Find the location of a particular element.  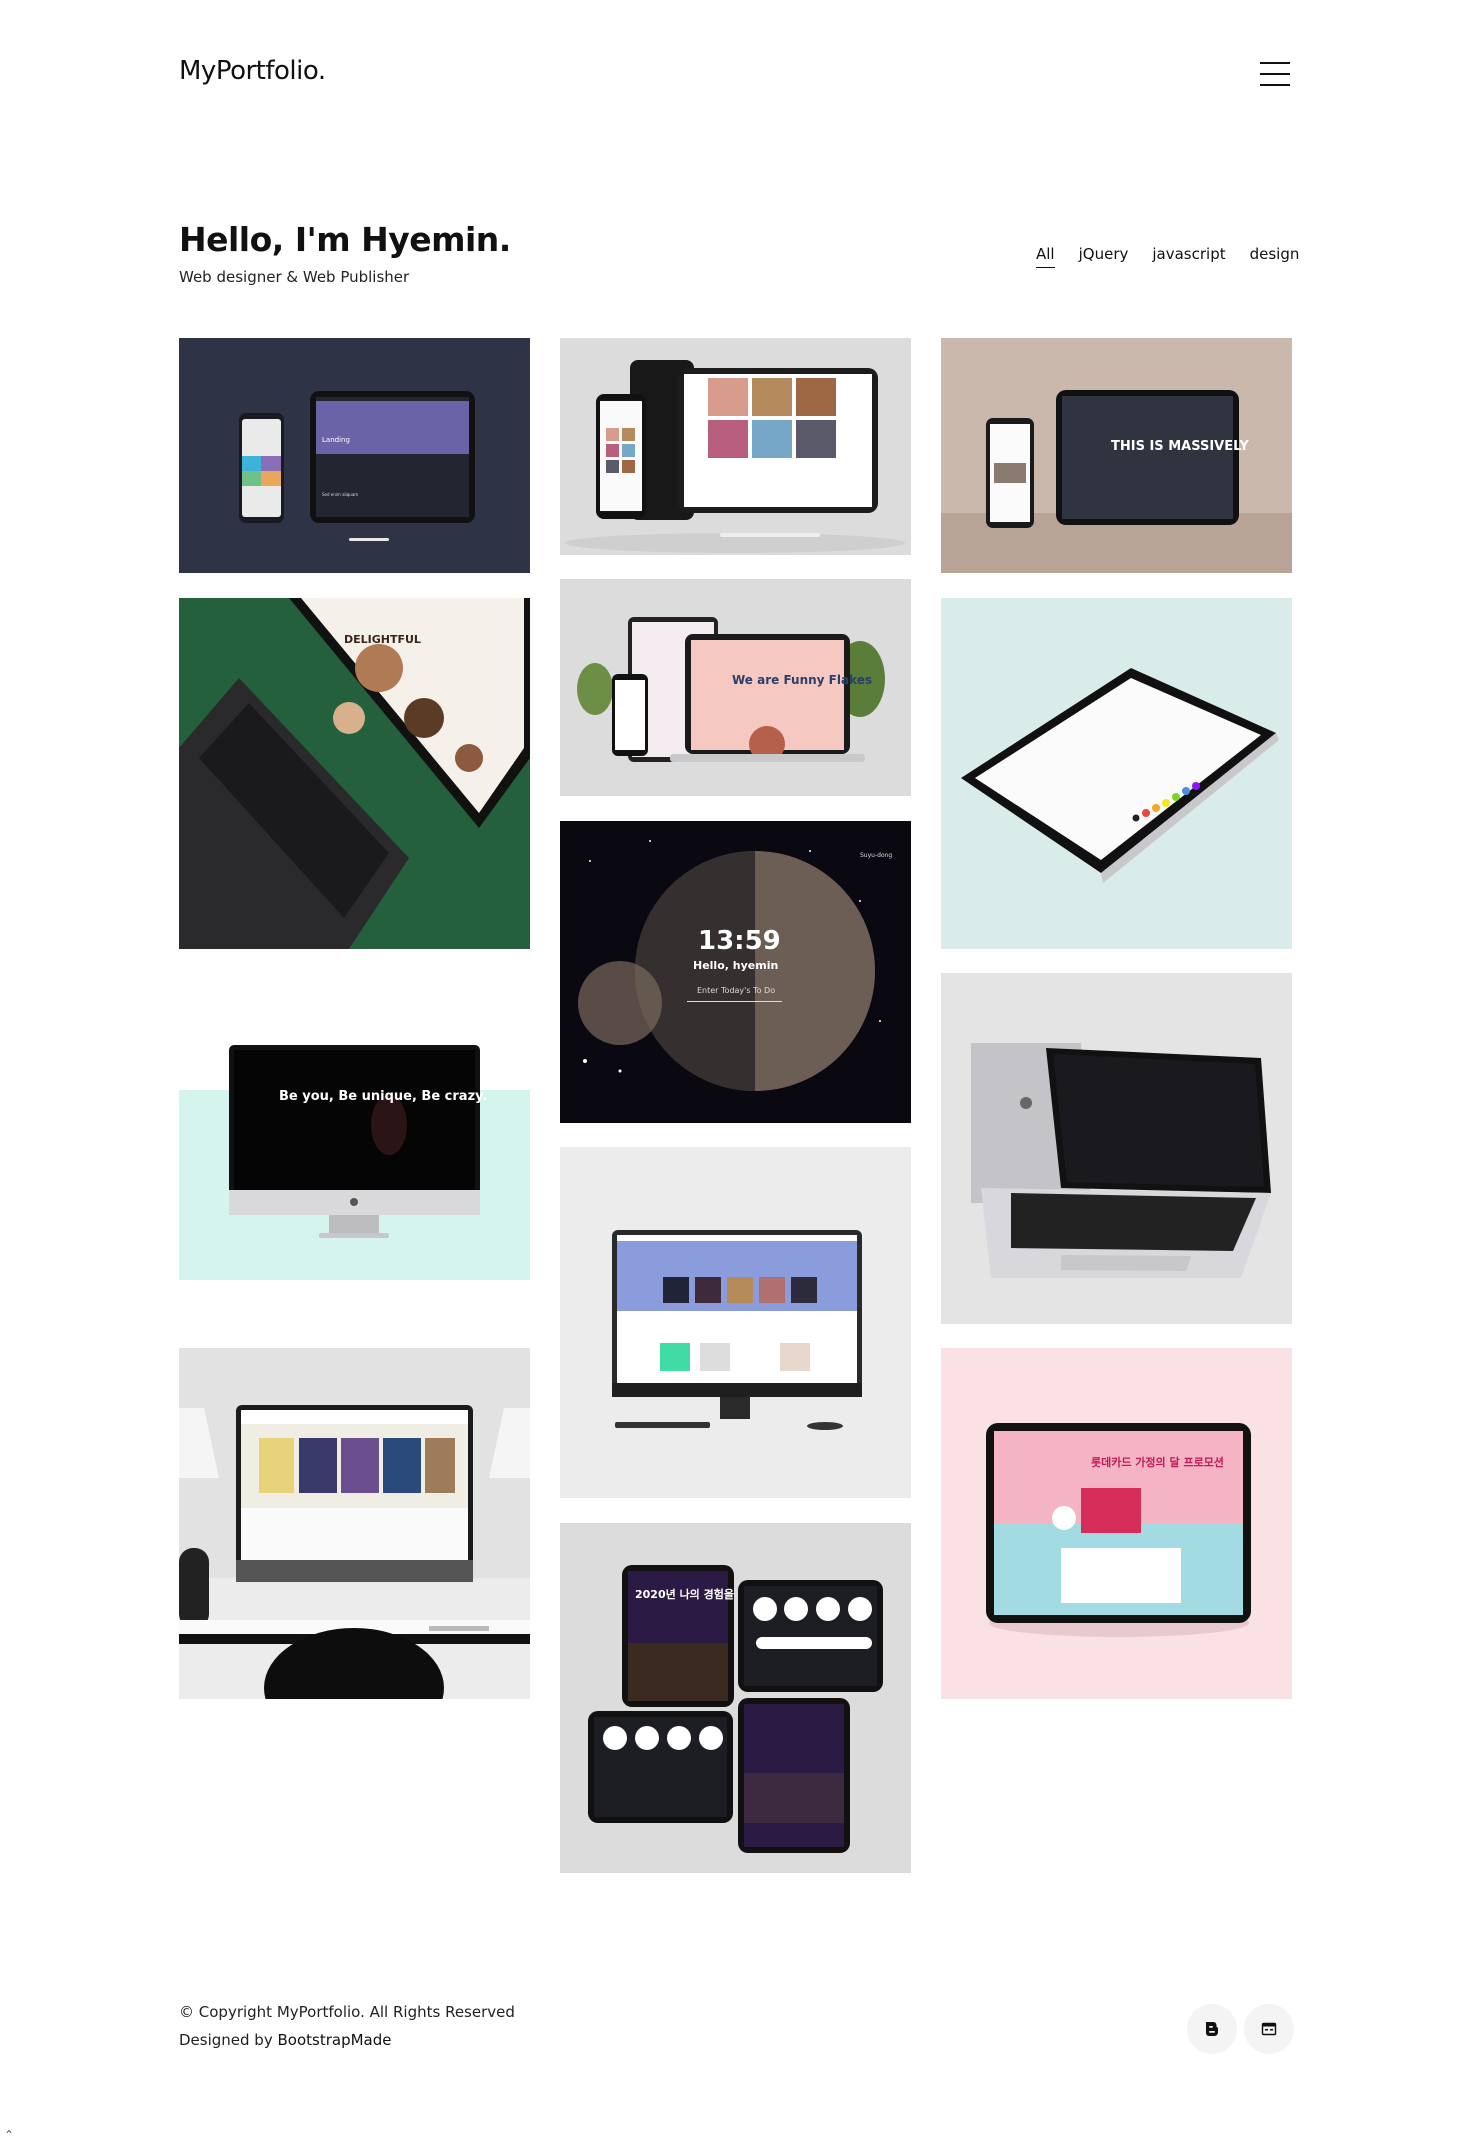

project-imac-black is located at coordinates (735, 1322).